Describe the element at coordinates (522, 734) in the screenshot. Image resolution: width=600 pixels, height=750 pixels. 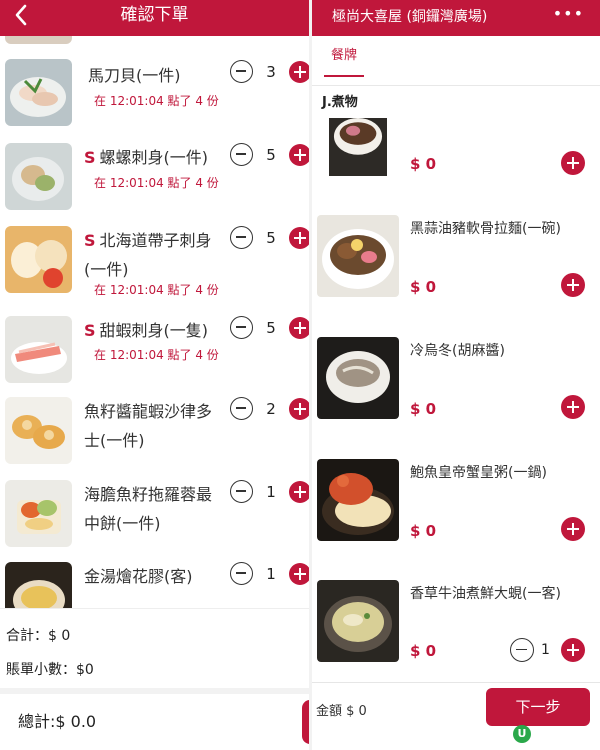
I see `app-badge-icon: U` at that location.